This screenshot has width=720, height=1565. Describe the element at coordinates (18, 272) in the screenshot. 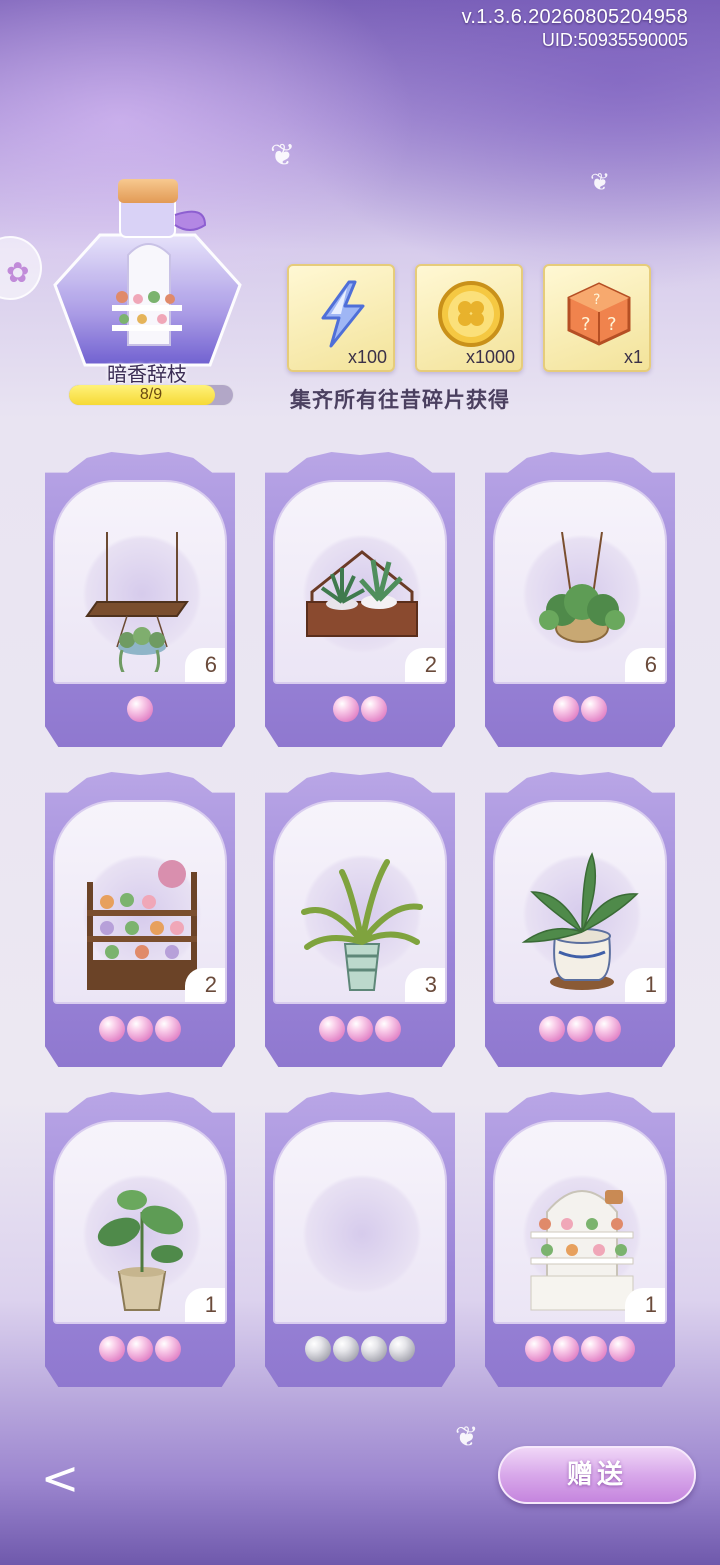

I see `petal-icon: ✿` at that location.